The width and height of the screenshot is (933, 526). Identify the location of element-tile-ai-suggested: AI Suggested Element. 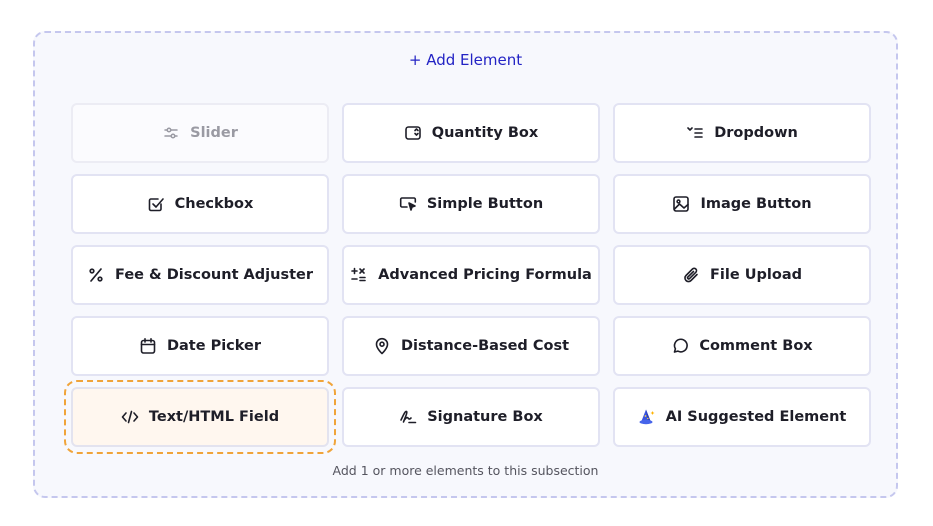
(742, 417).